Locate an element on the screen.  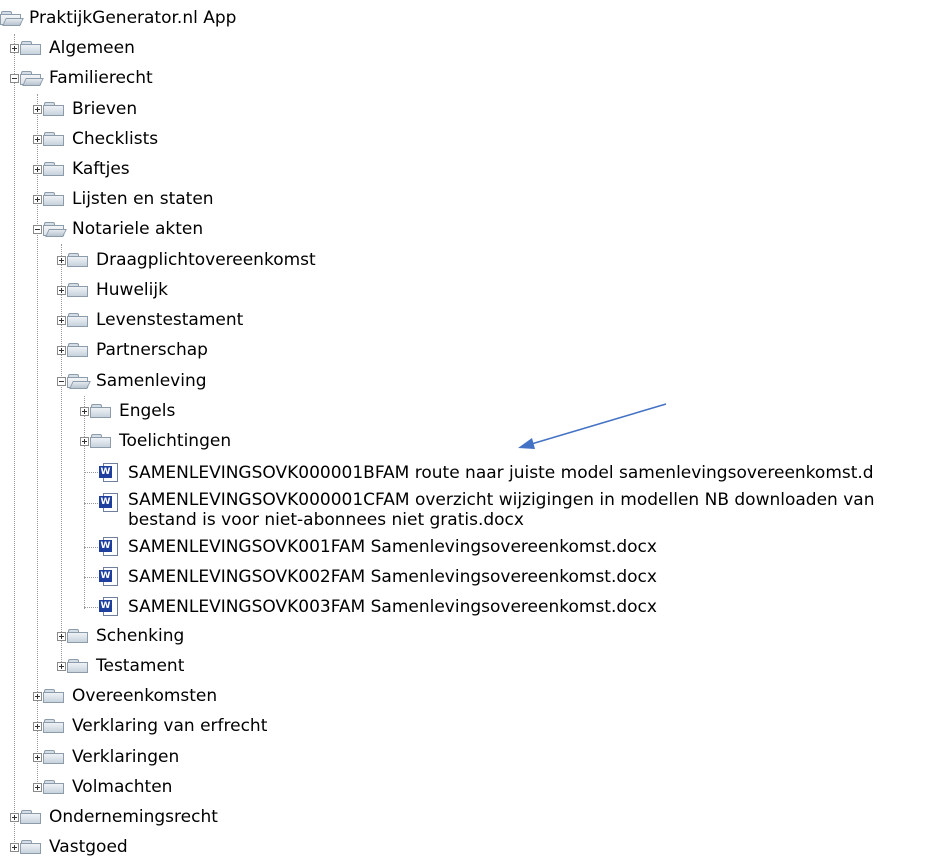
tree-item-verklaring-van-erfrecht: Verklaring van erfrecht is located at coordinates (150, 726).